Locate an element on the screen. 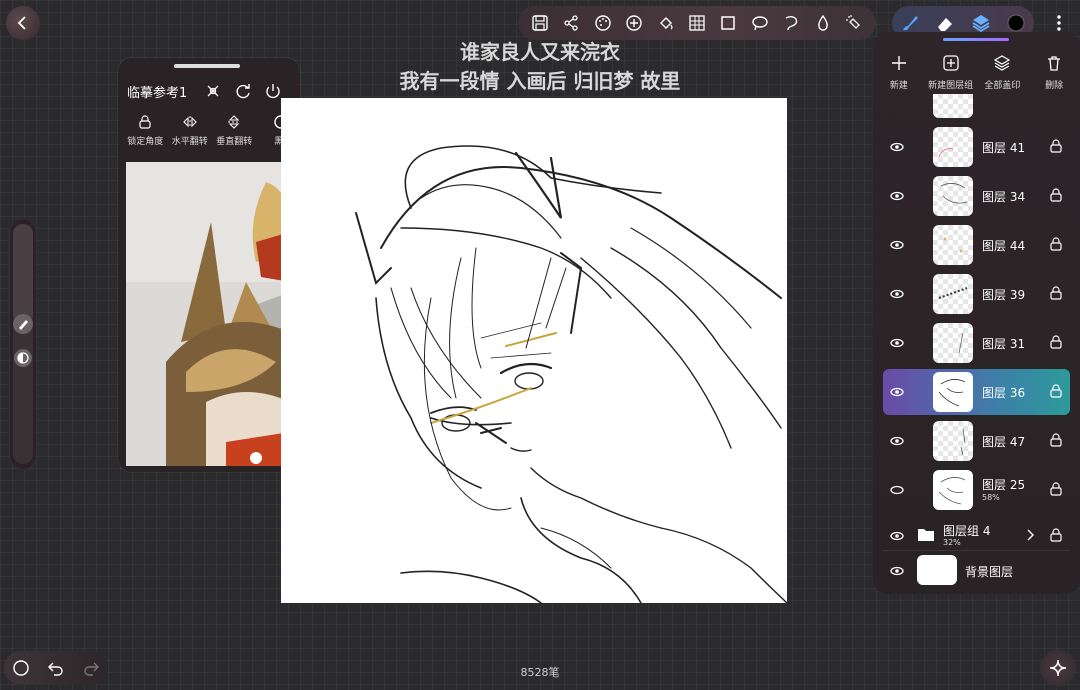  action-label: 新建图层组 is located at coordinates (951, 86).